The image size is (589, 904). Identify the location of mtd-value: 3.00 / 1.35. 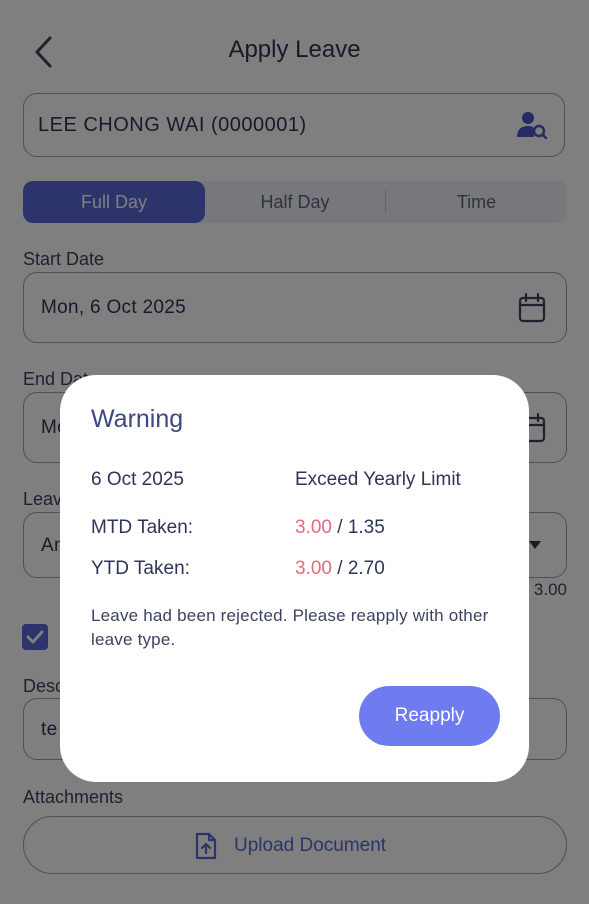
(340, 528).